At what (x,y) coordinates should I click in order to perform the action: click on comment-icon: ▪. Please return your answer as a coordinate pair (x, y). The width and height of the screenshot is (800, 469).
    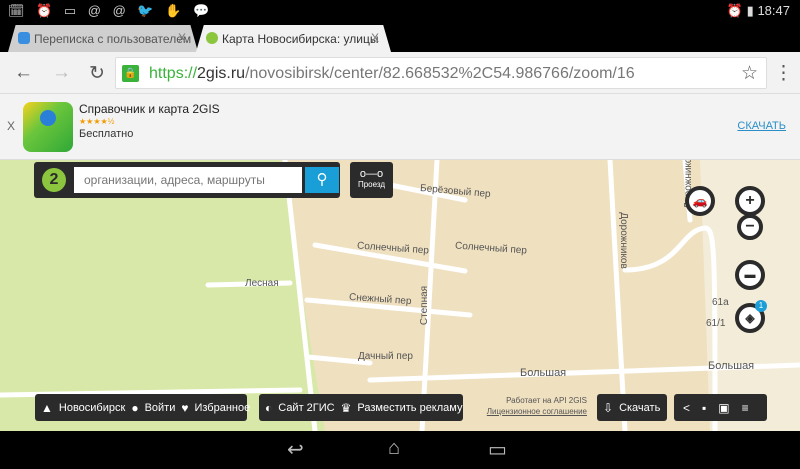
    Looking at the image, I should click on (704, 408).